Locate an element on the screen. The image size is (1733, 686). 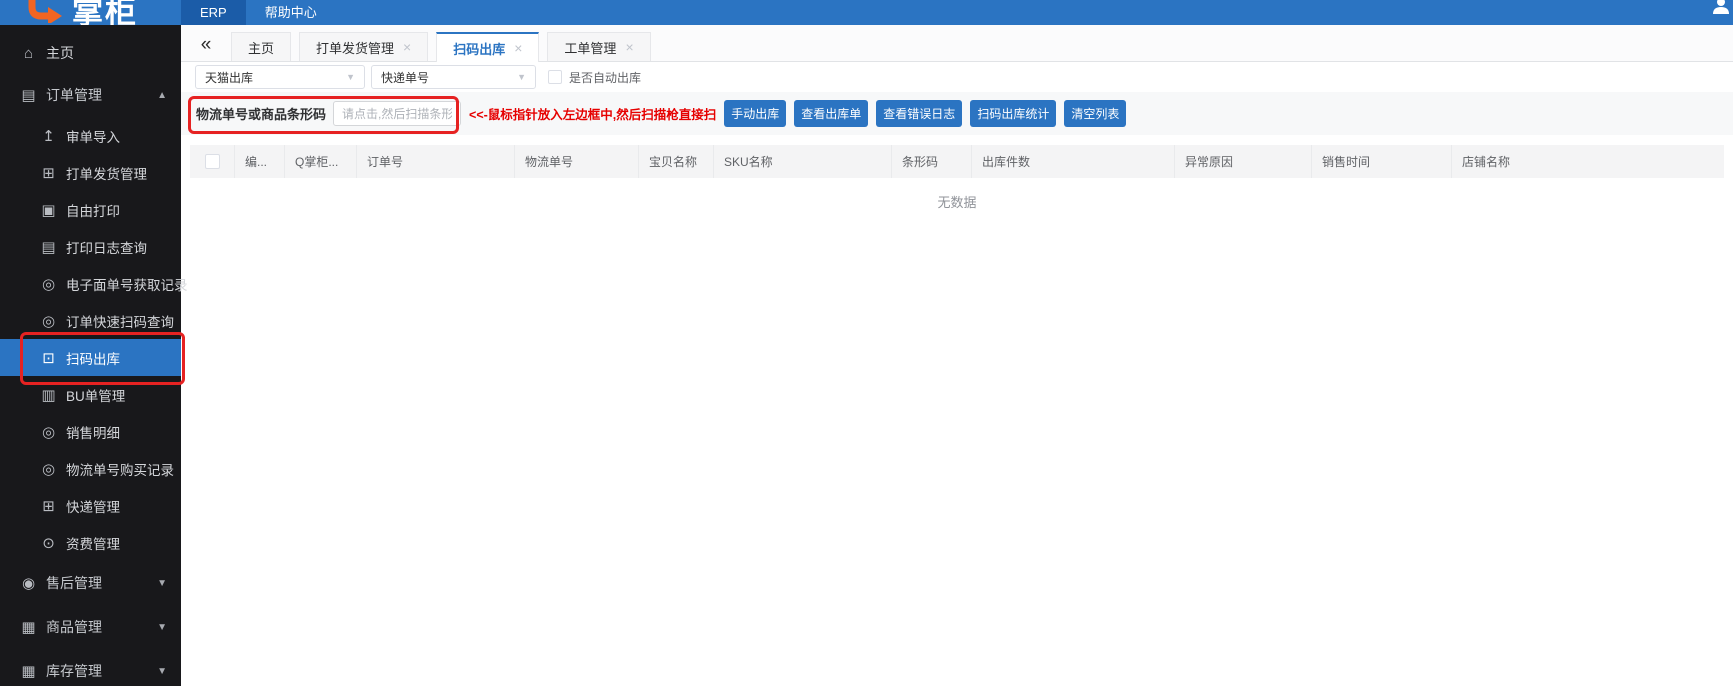
collapse-icon: « is located at coordinates (206, 44).